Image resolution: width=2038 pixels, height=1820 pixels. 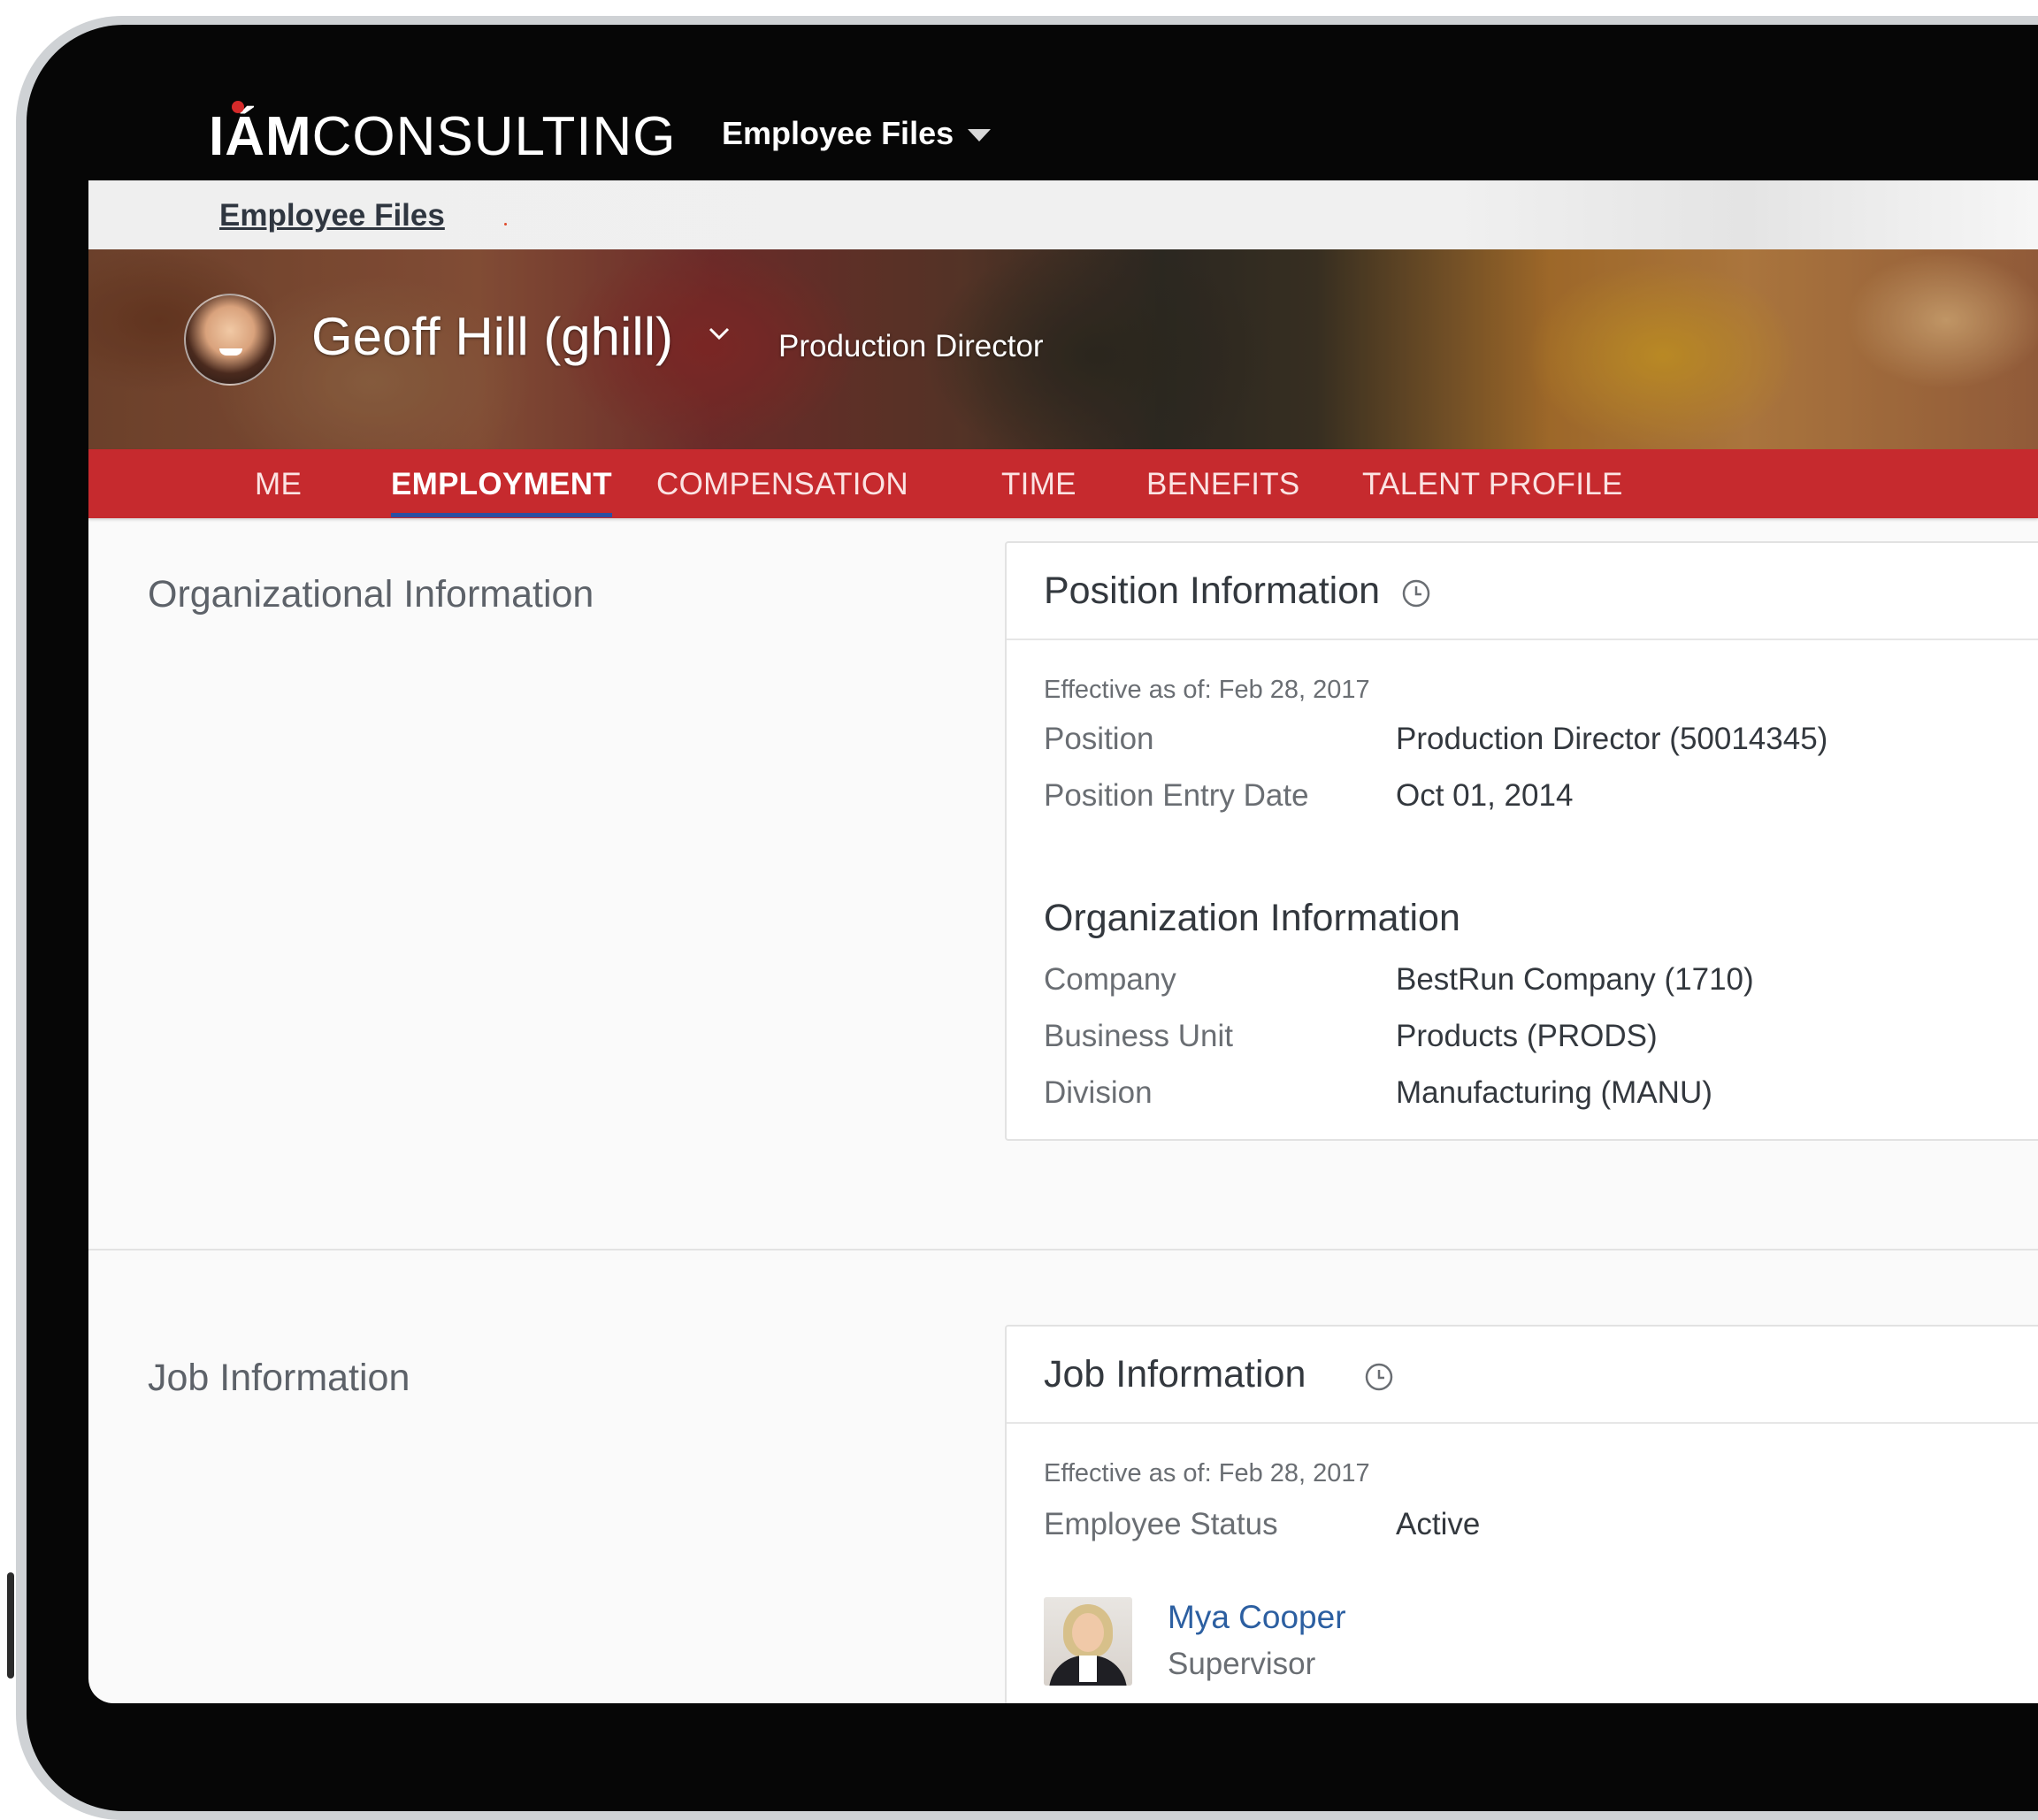 What do you see at coordinates (980, 135) in the screenshot?
I see `caret-down-icon` at bounding box center [980, 135].